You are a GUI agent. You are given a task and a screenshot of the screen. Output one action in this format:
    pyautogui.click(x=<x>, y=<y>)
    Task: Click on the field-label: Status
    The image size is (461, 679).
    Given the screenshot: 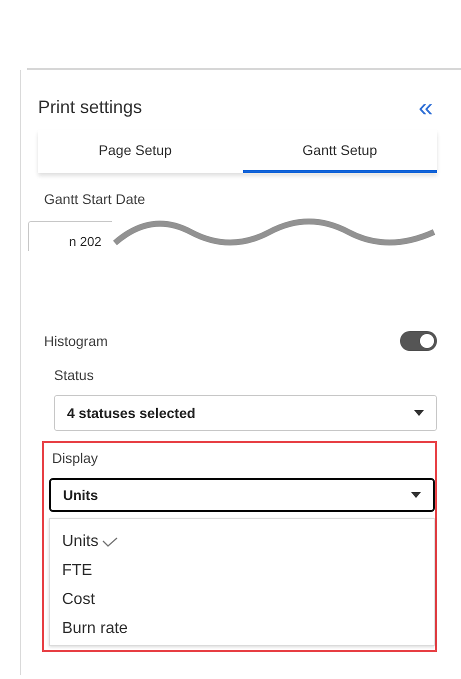 What is the action you would take?
    pyautogui.click(x=74, y=375)
    